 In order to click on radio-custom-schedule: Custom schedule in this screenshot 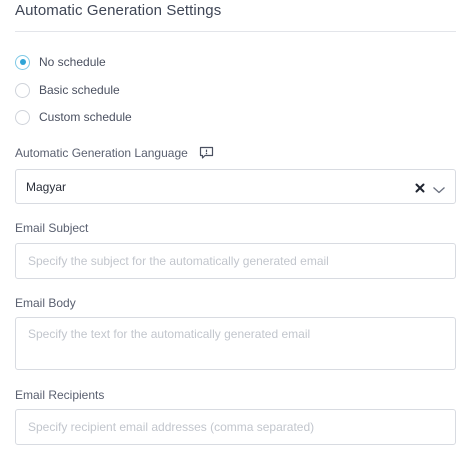, I will do `click(73, 117)`.